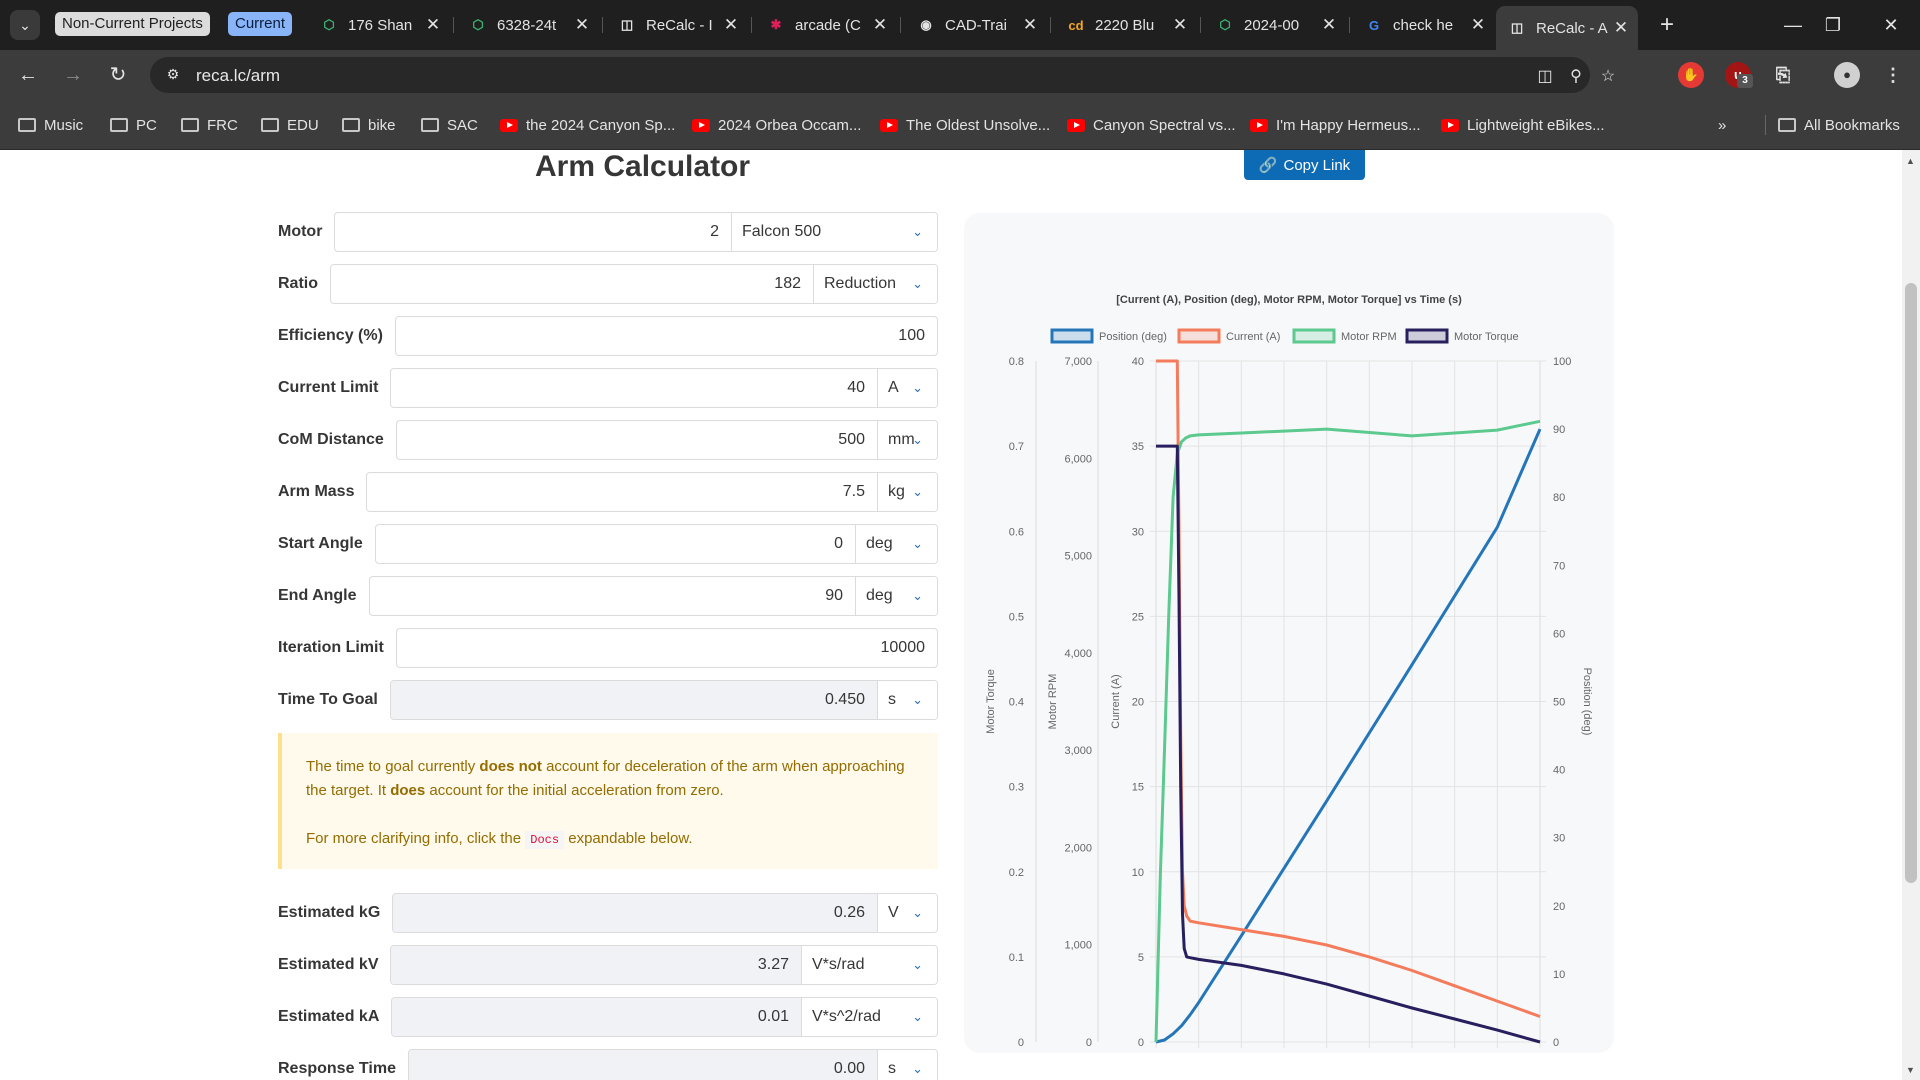  Describe the element at coordinates (25, 25) in the screenshot. I see `tab-search-button: ⌄` at that location.